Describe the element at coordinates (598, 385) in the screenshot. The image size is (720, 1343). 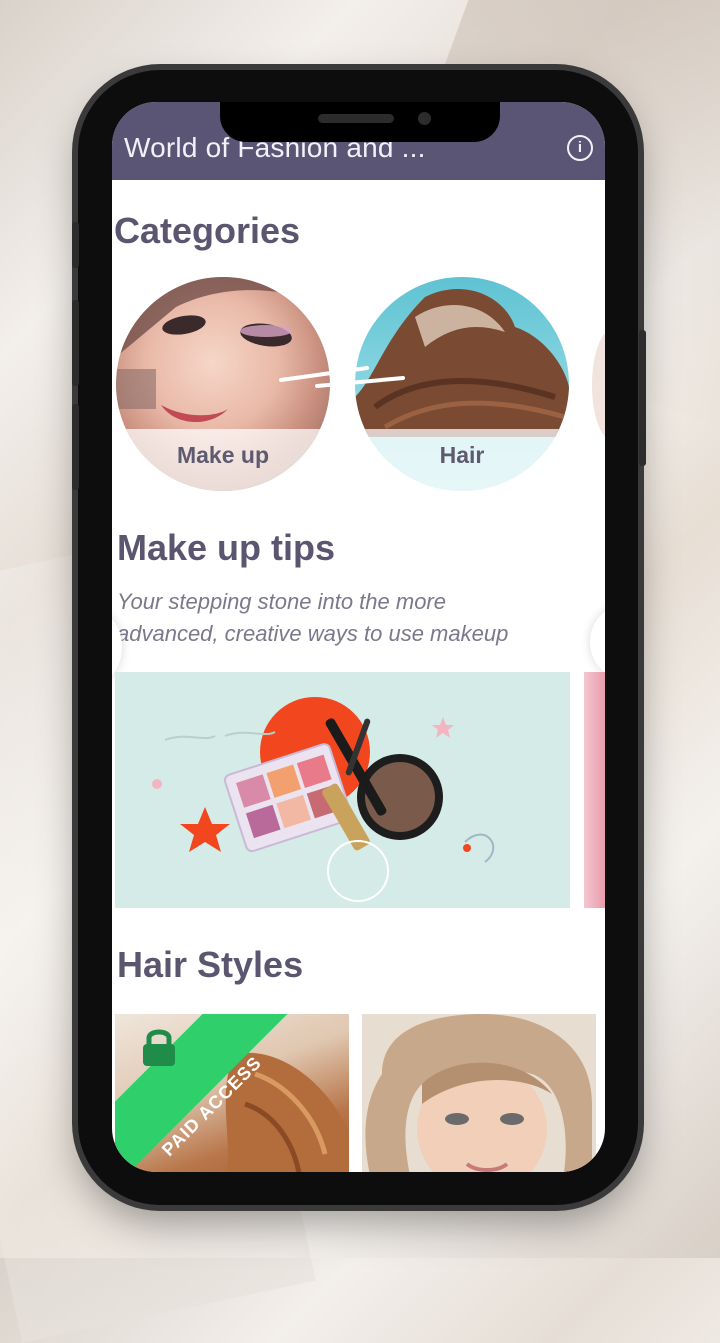
I see `category-peek` at that location.